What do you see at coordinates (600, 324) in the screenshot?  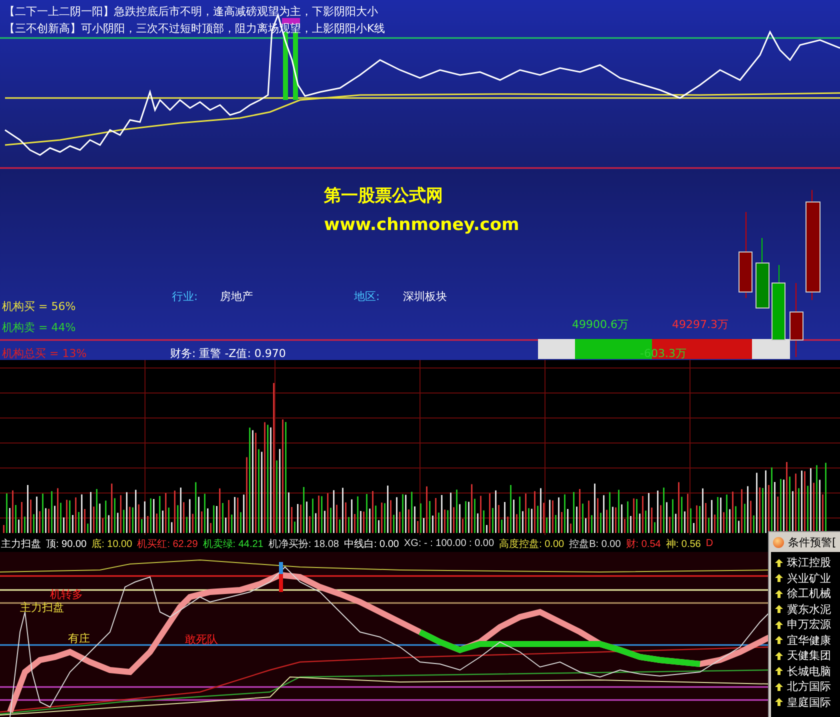 I see `buy-amount: 49900.6万` at bounding box center [600, 324].